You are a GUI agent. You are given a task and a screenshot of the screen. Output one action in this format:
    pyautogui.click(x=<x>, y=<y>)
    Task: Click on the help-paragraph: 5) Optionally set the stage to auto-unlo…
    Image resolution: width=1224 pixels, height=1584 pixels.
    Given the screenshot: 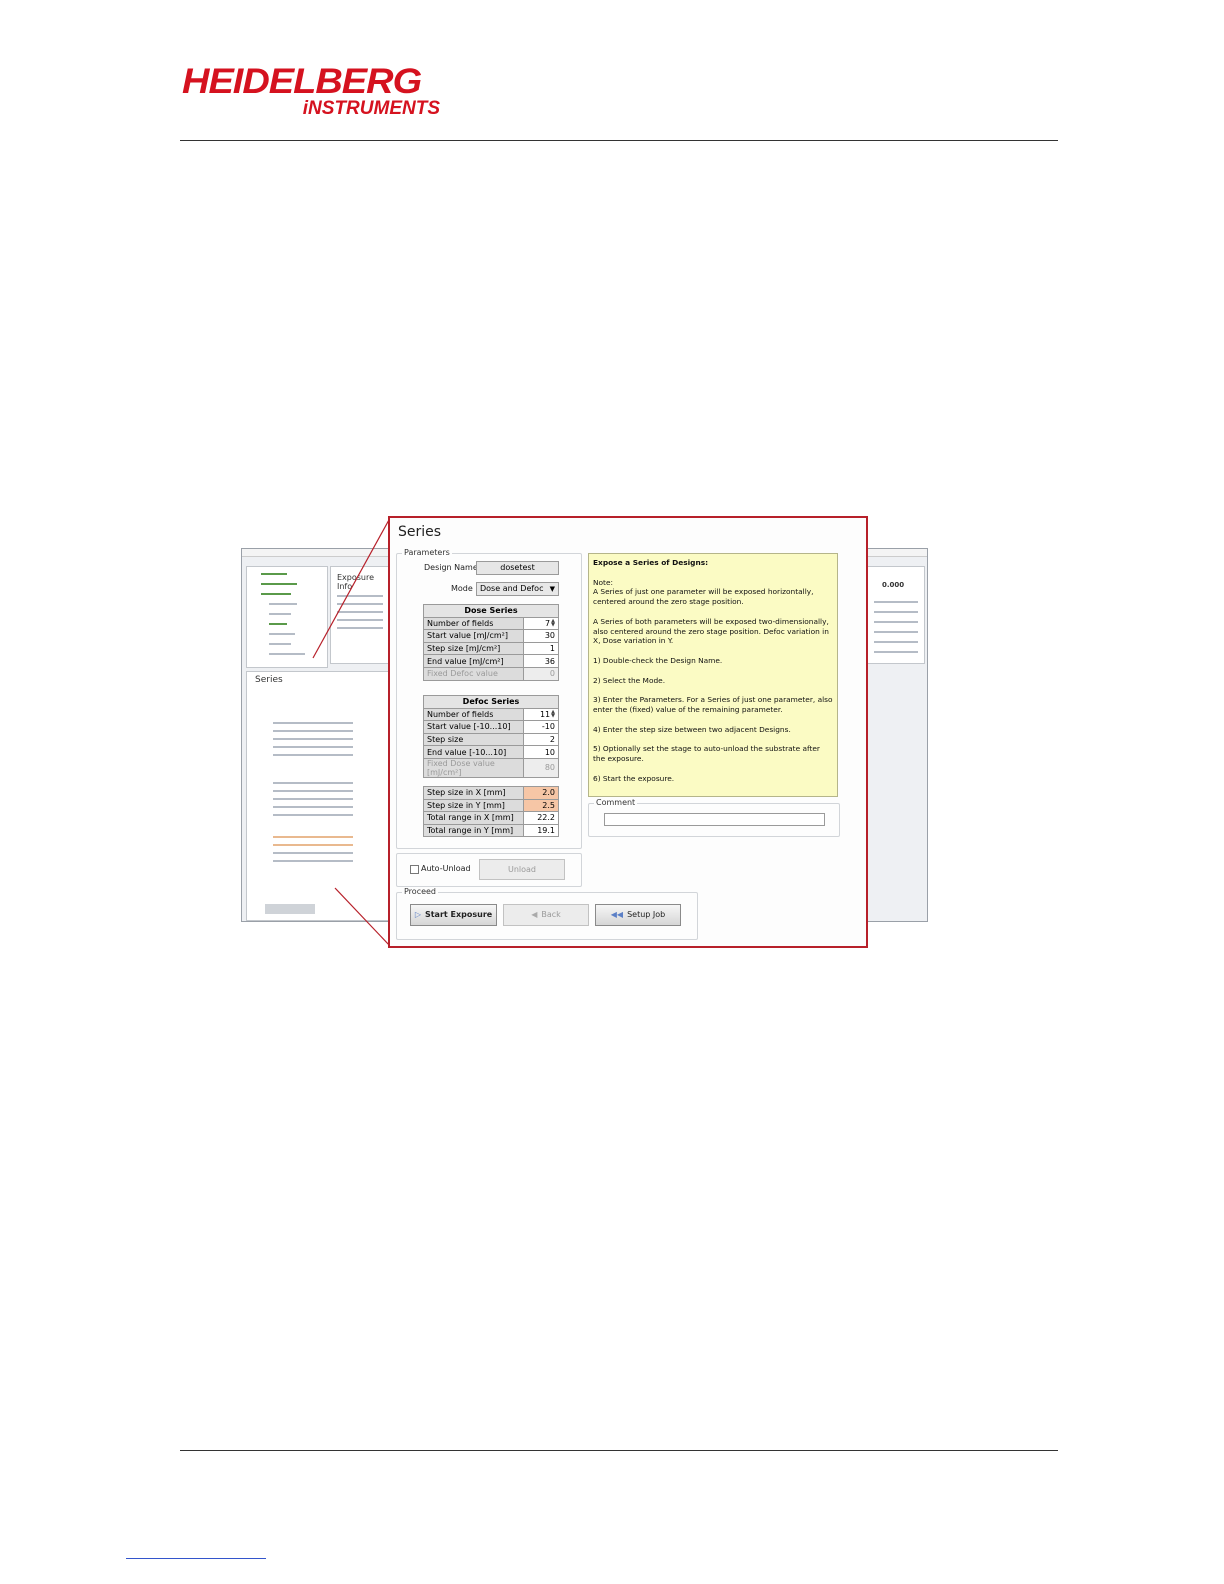 What is the action you would take?
    pyautogui.click(x=706, y=753)
    